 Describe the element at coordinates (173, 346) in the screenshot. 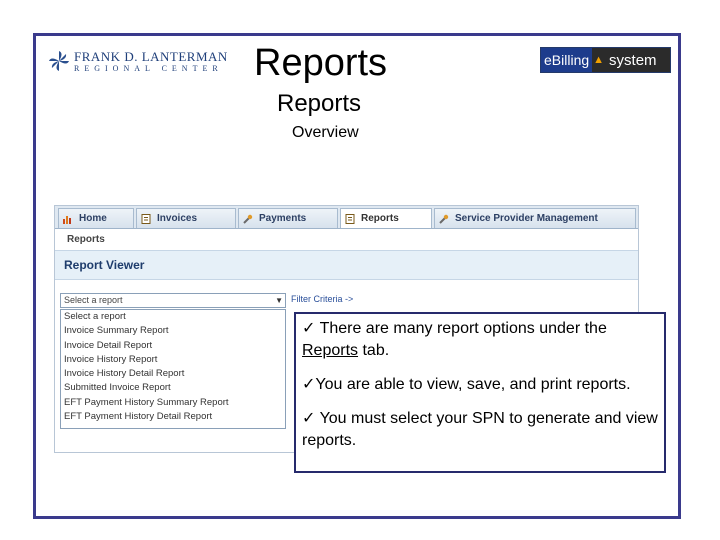

I see `dropdown-option: Invoice Detail Report` at that location.